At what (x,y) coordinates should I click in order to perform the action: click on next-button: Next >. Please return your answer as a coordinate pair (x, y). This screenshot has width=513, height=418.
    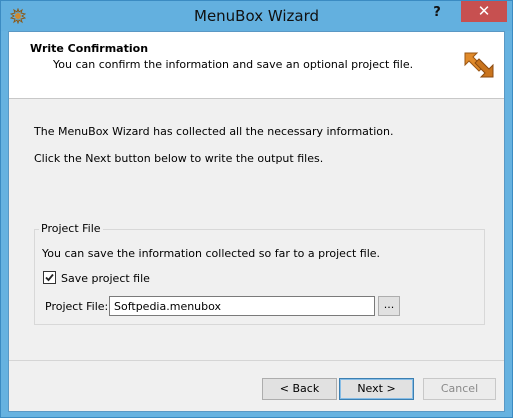
    Looking at the image, I should click on (376, 389).